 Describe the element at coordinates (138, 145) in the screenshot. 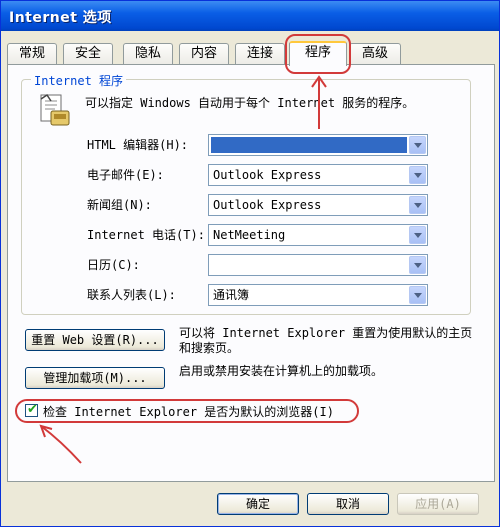

I see `html-editor-label: HTML 编辑器(H):` at that location.